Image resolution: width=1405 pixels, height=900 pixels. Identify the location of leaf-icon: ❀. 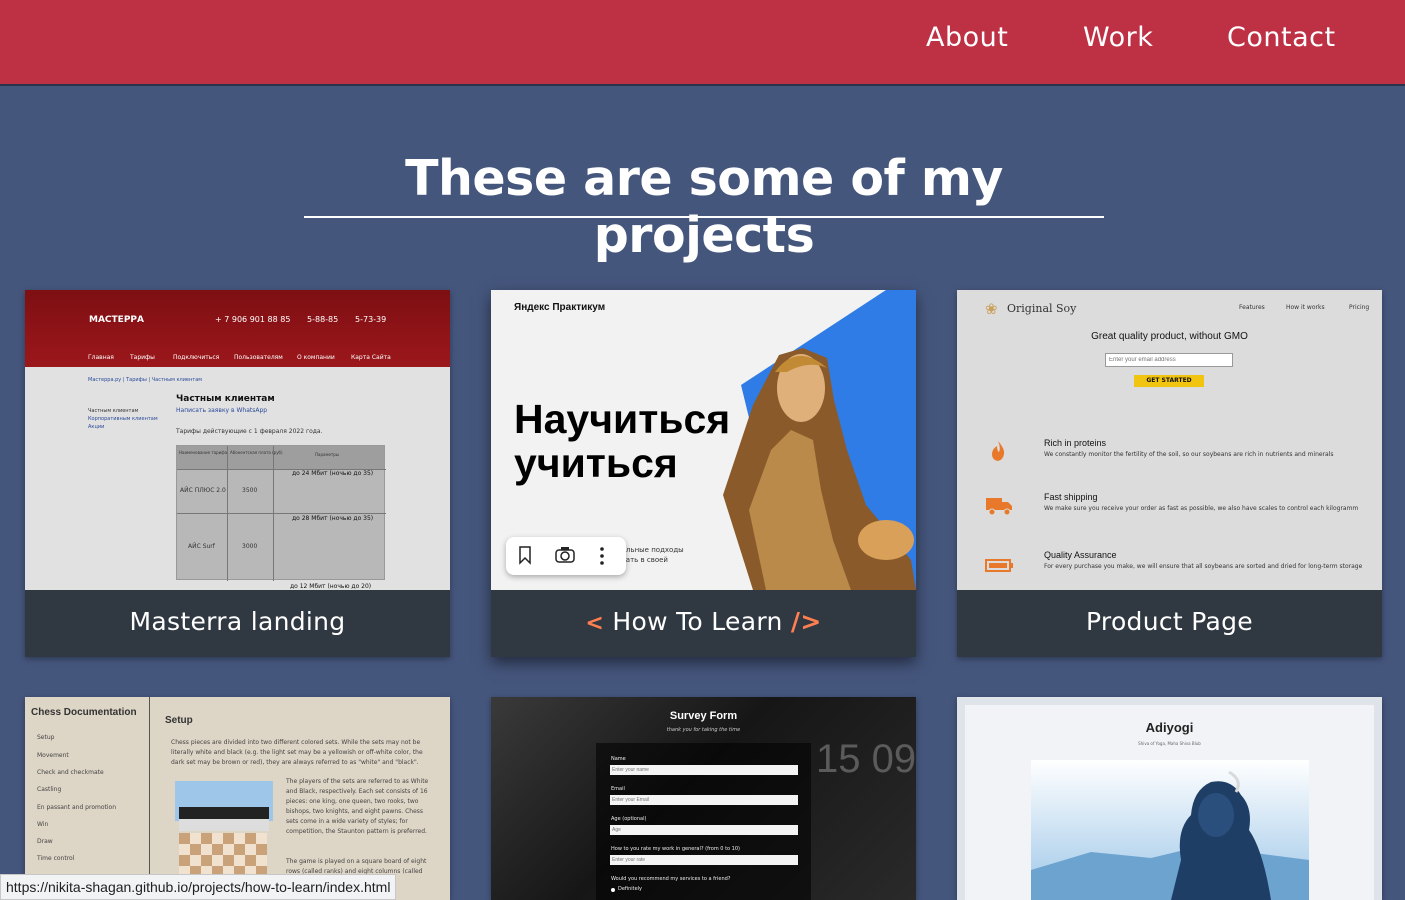
(991, 309).